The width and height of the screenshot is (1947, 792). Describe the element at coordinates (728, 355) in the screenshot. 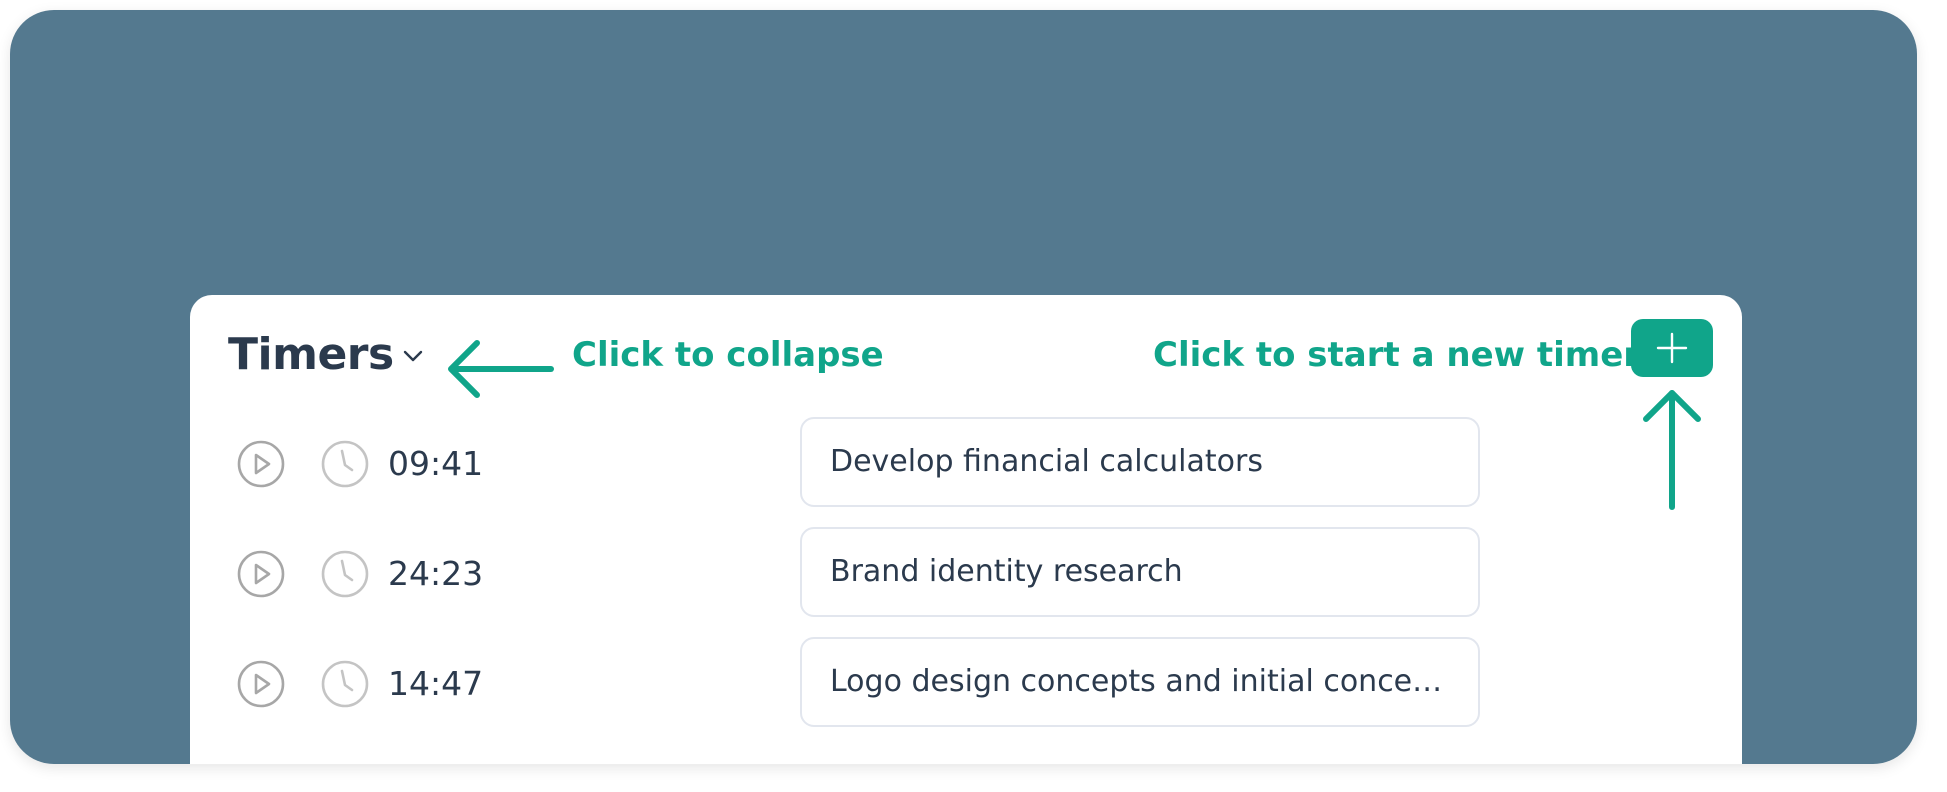

I see `collapse-hint: Click to collapse` at that location.